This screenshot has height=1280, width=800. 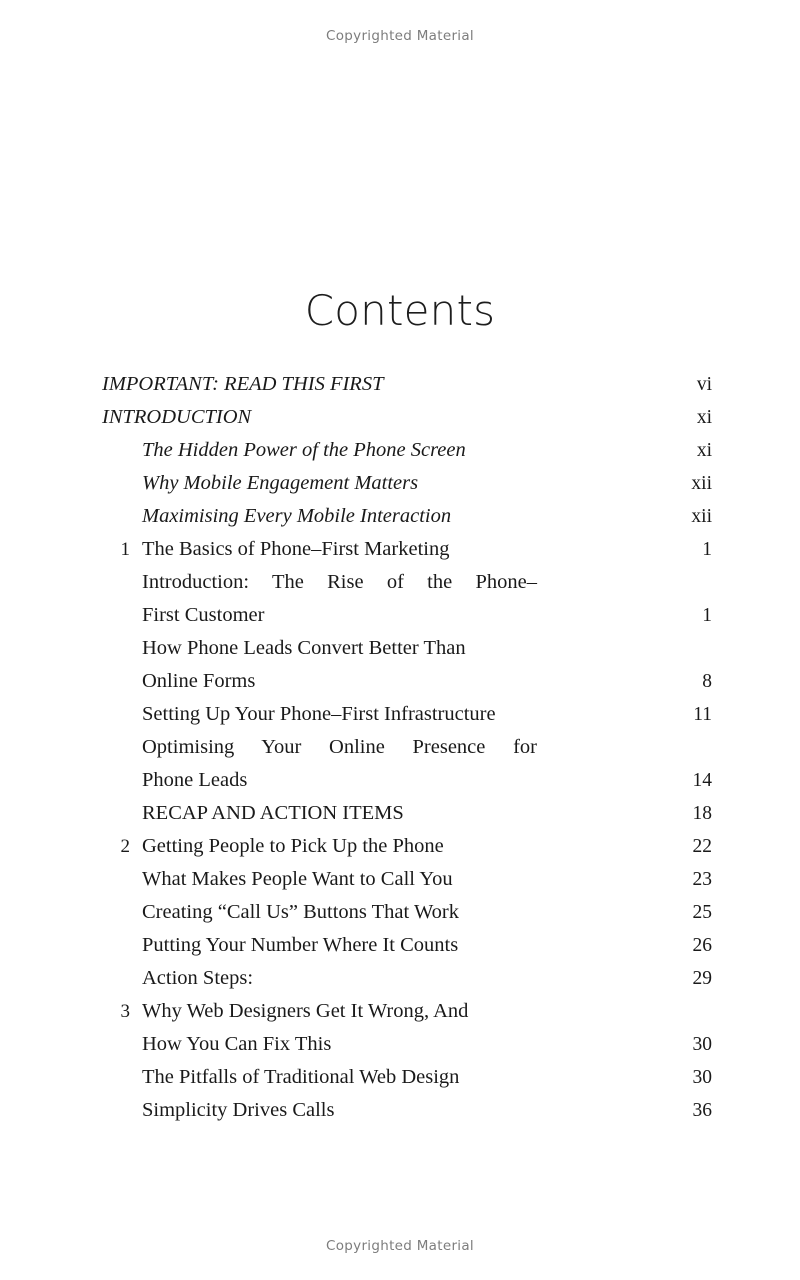 I want to click on toc-entry: Online Forms 8, so click(x=407, y=681).